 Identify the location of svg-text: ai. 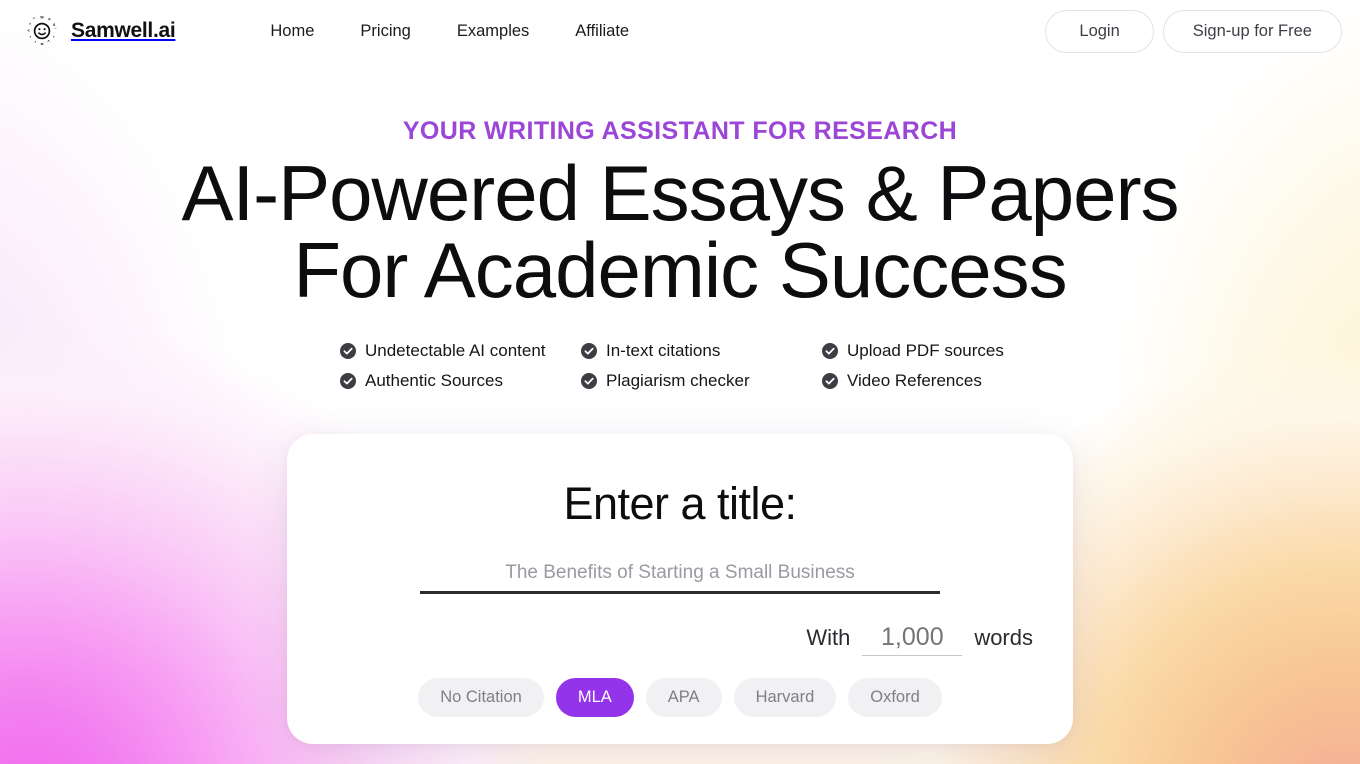
(42, 44).